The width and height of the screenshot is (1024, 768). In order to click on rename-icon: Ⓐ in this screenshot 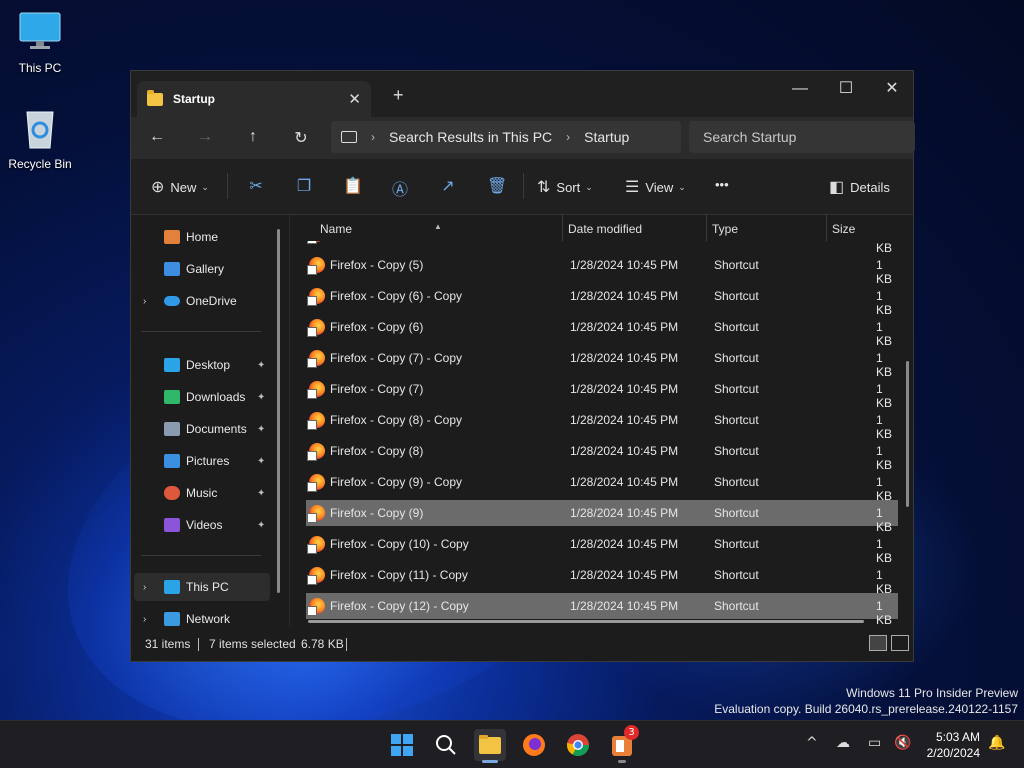, I will do `click(400, 187)`.